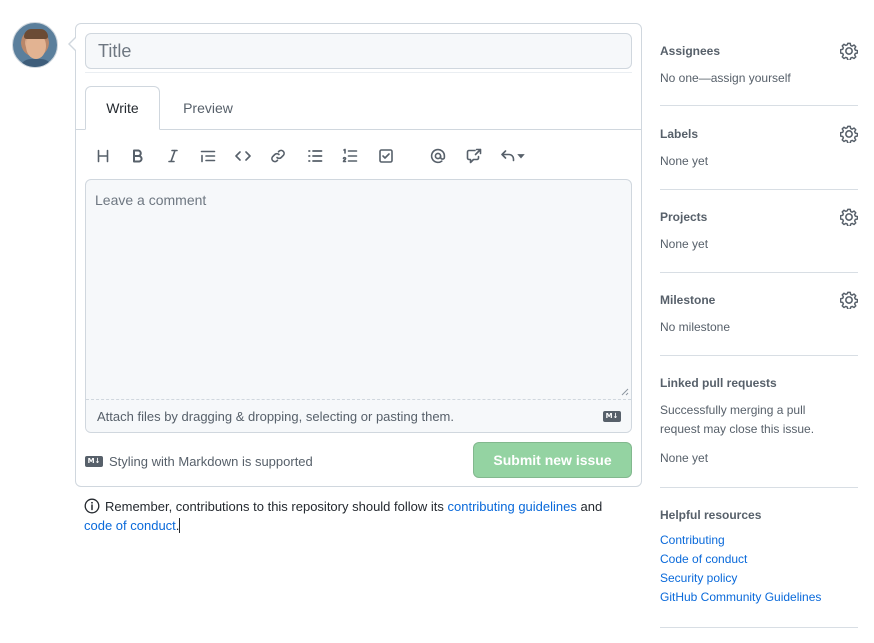 This screenshot has height=643, width=874. I want to click on projects-value: None yet, so click(684, 244).